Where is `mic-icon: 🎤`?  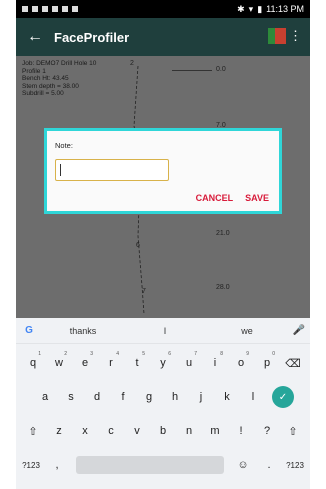
mic-icon: 🎤 is located at coordinates (299, 330).